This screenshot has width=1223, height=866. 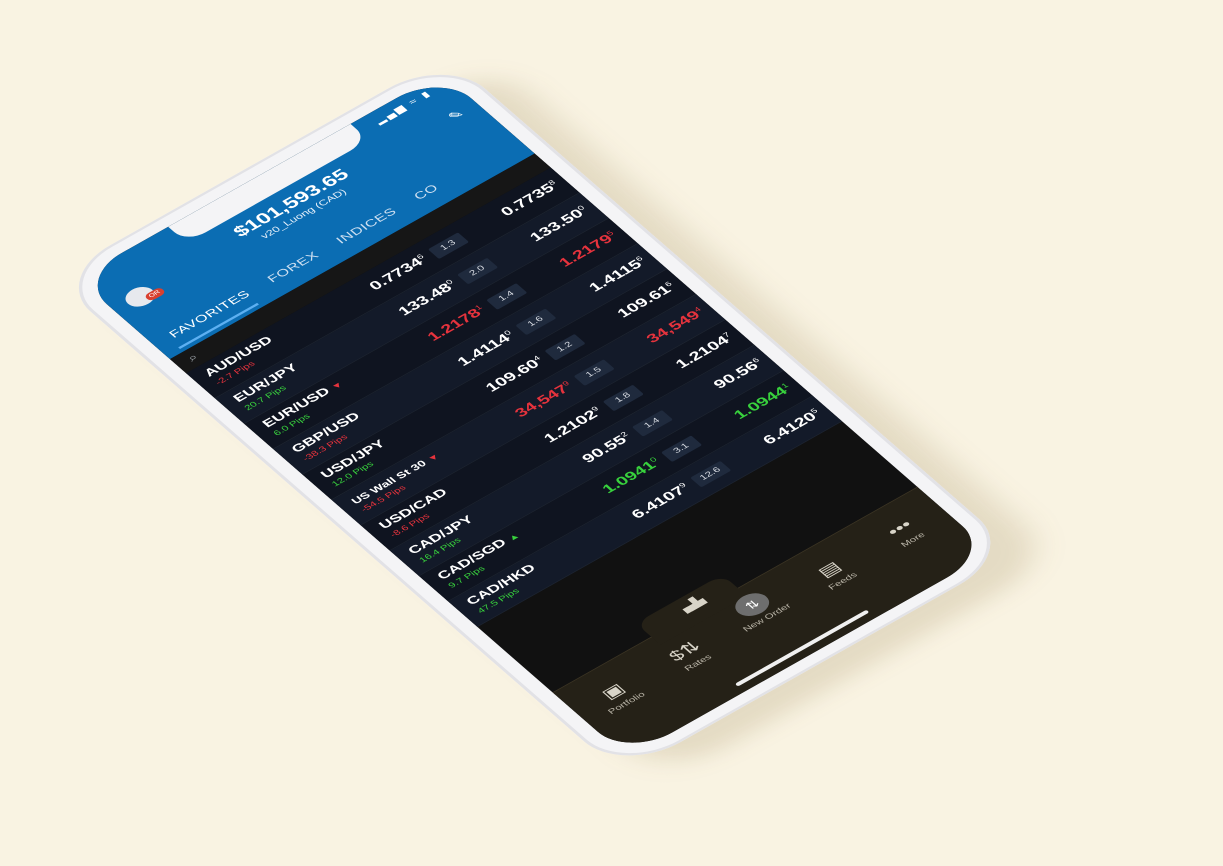 I want to click on spread-badge: 1.8, so click(x=623, y=398).